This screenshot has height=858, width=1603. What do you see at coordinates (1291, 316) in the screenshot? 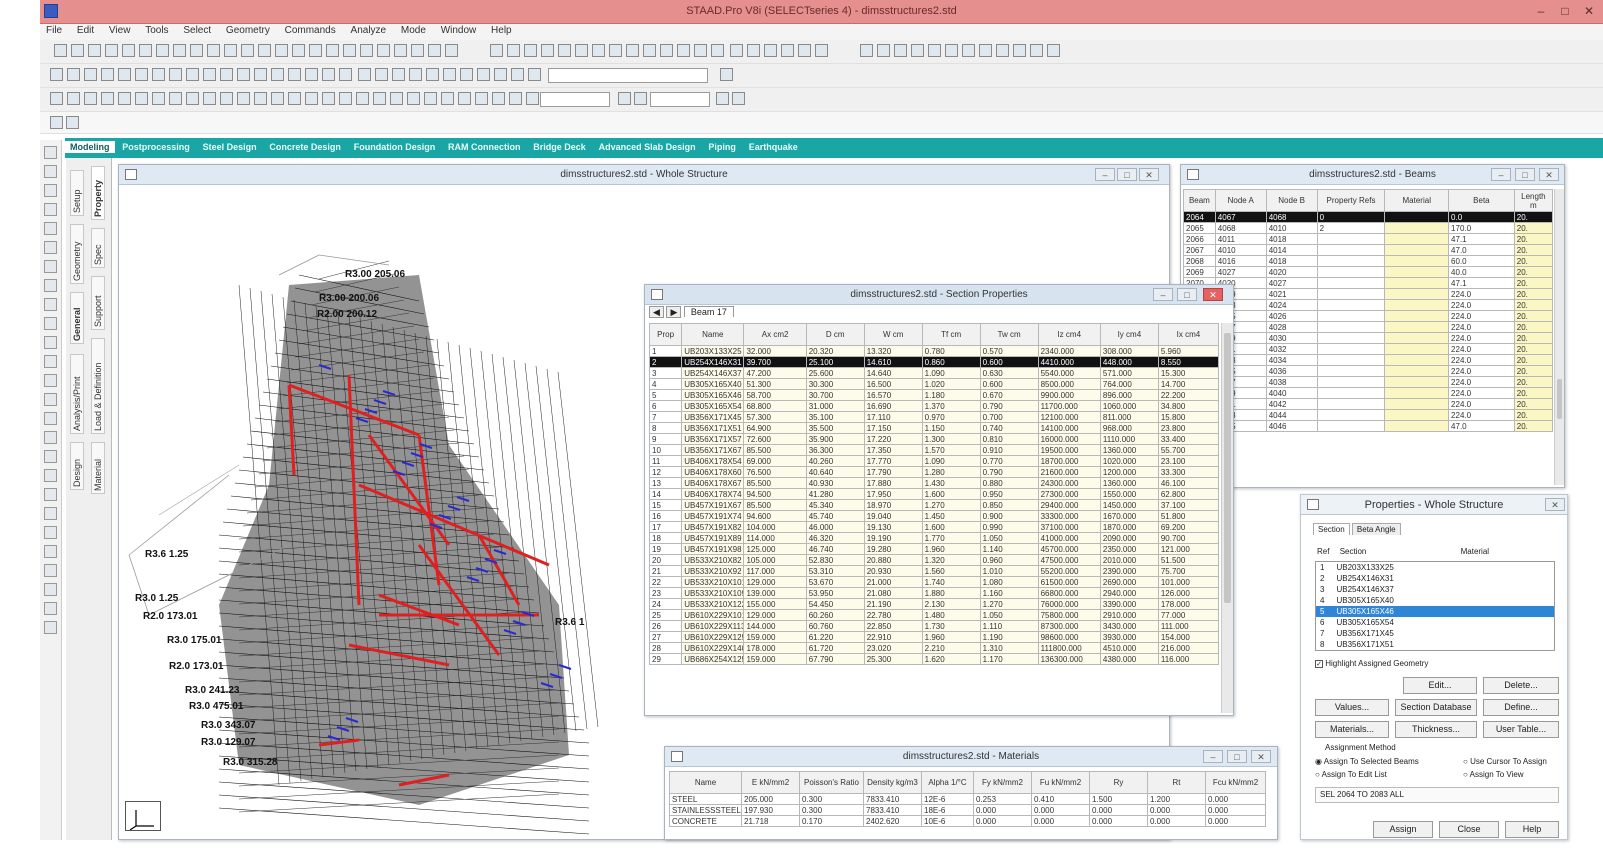
I see `table-cell: 4026` at bounding box center [1291, 316].